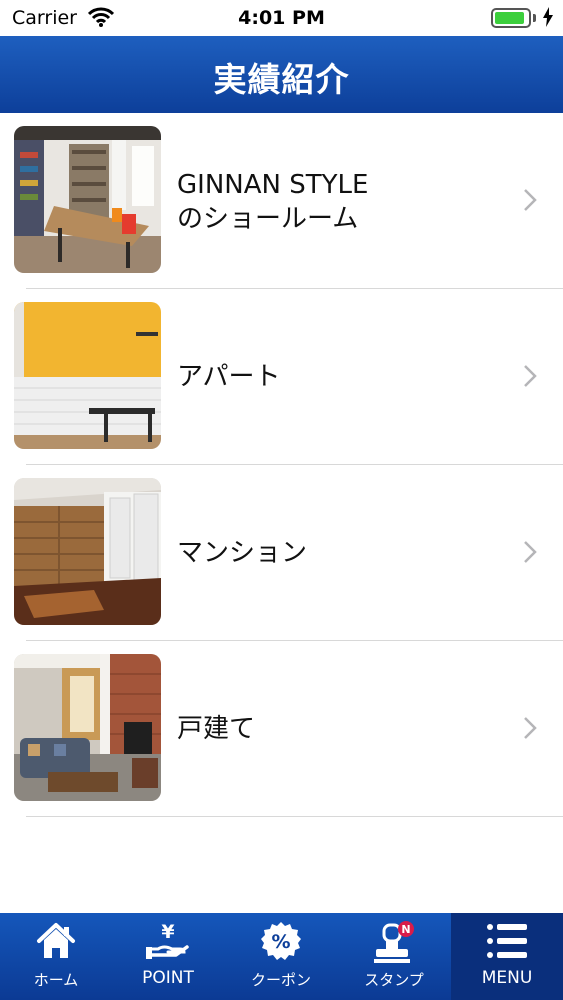 The width and height of the screenshot is (563, 1000). Describe the element at coordinates (242, 553) in the screenshot. I see `list-item-label: マンション` at that location.